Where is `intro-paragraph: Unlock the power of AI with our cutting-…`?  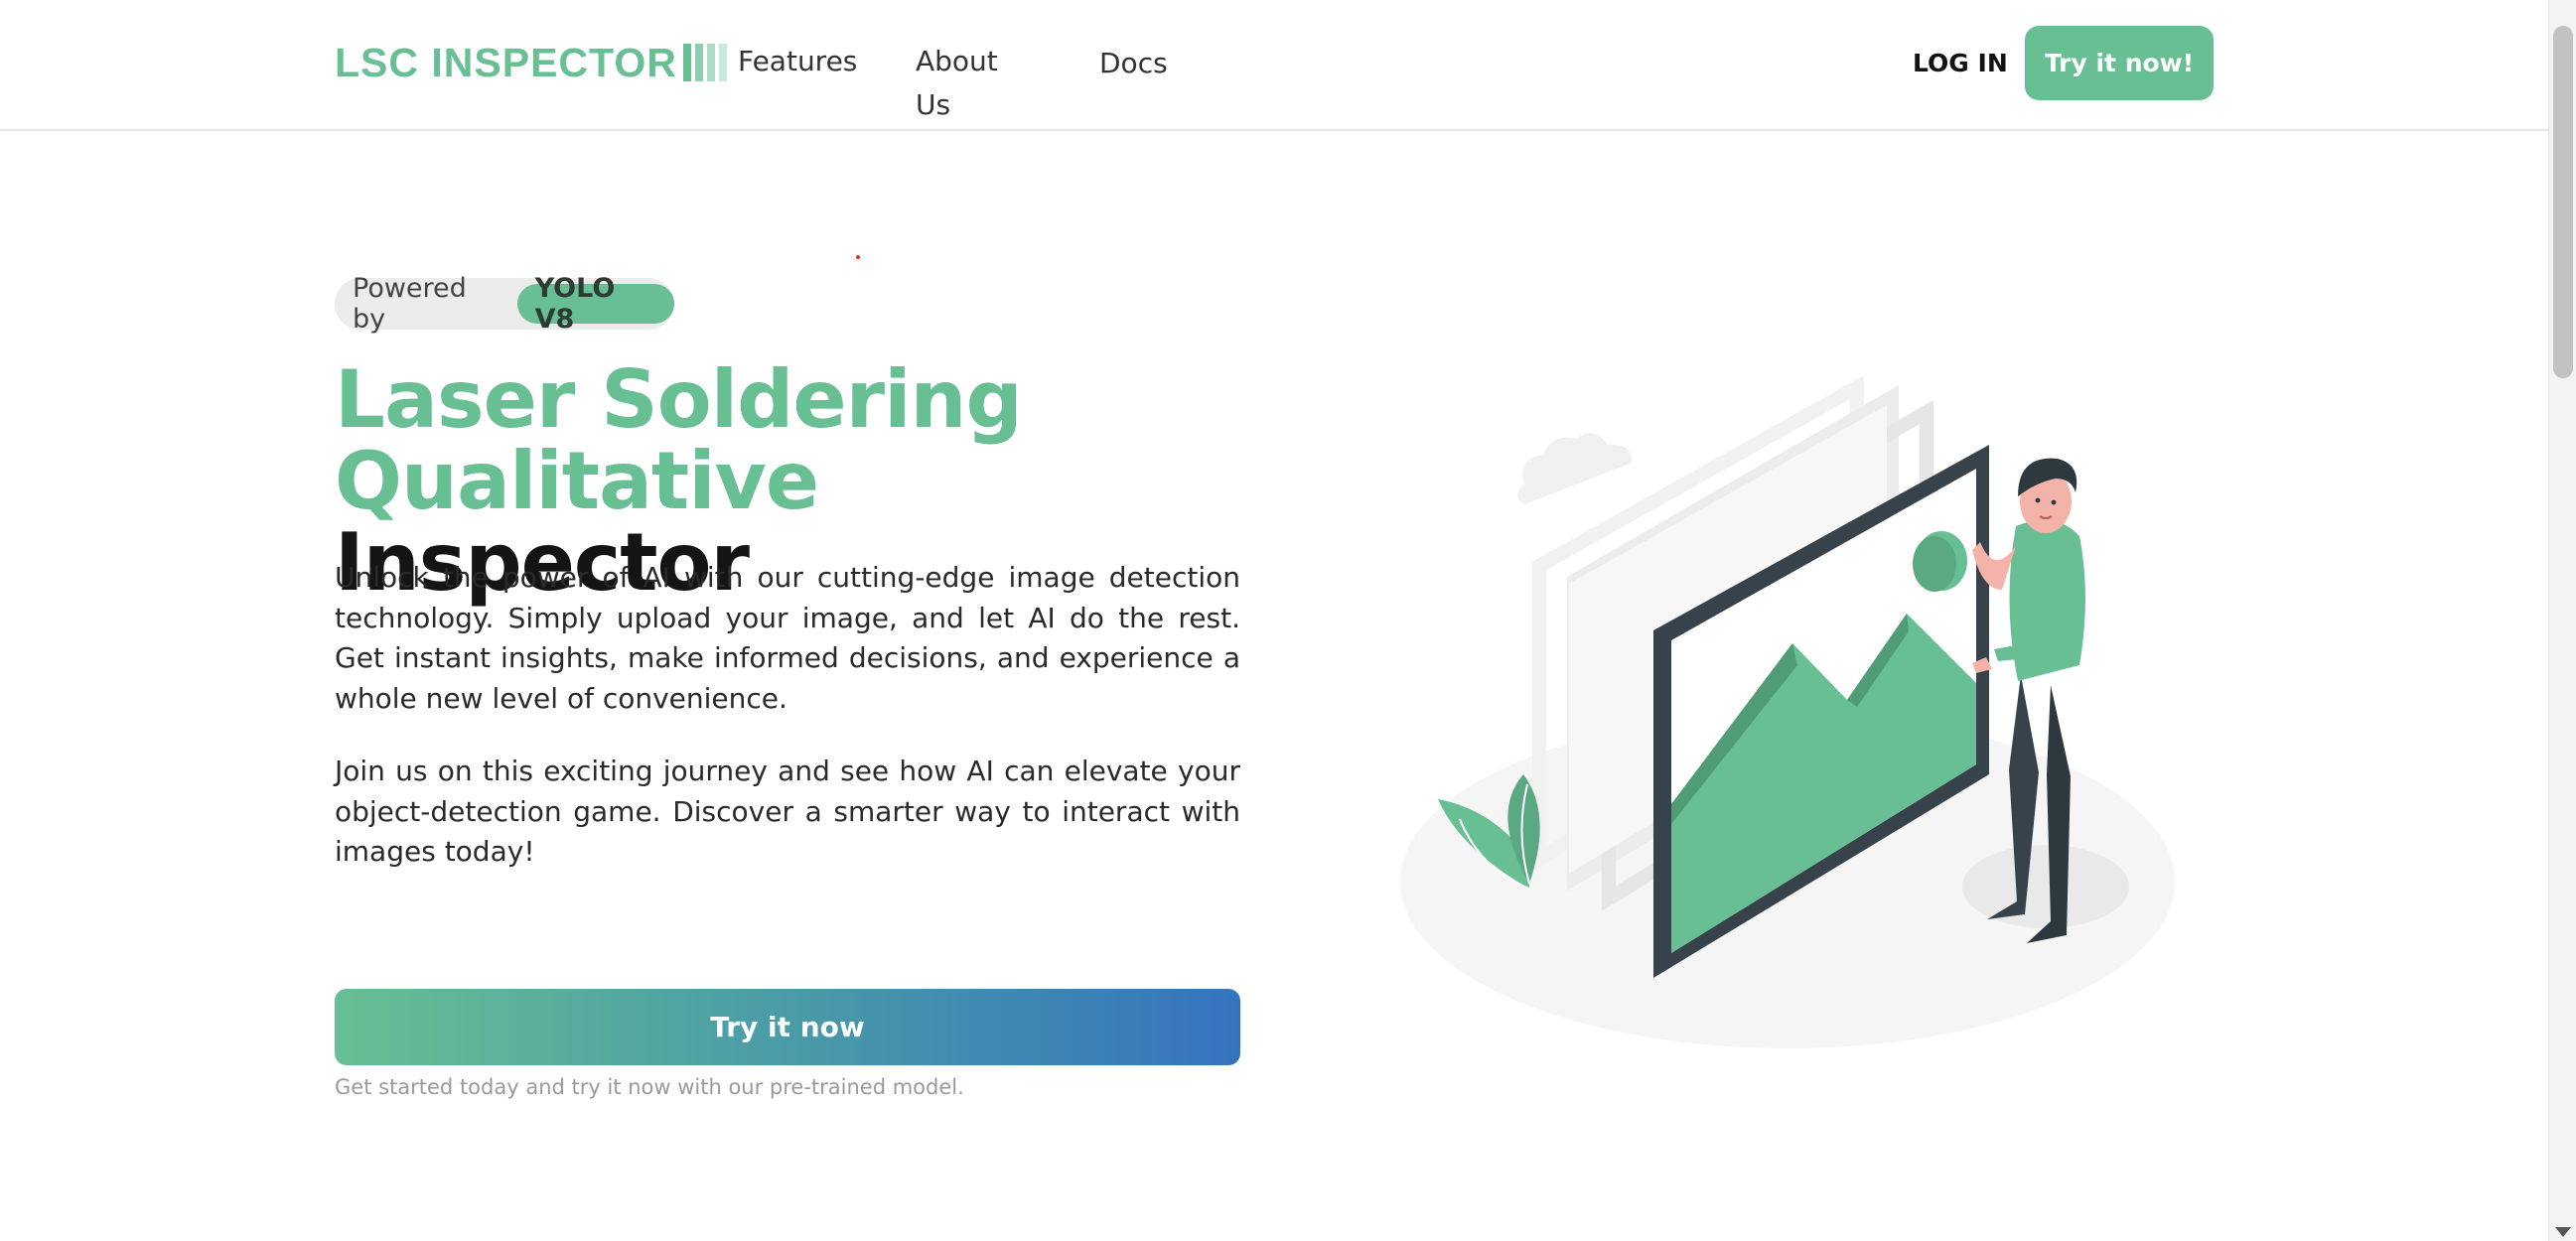
intro-paragraph: Unlock the power of AI with our cutting-… is located at coordinates (788, 638).